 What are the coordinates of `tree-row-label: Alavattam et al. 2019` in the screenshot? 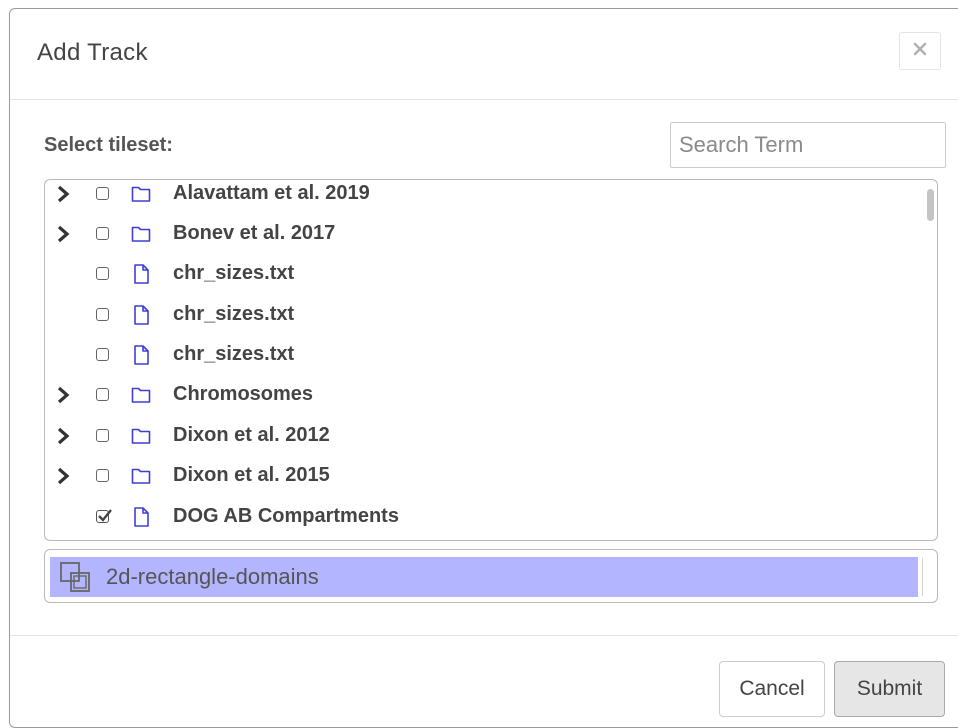 It's located at (271, 193).